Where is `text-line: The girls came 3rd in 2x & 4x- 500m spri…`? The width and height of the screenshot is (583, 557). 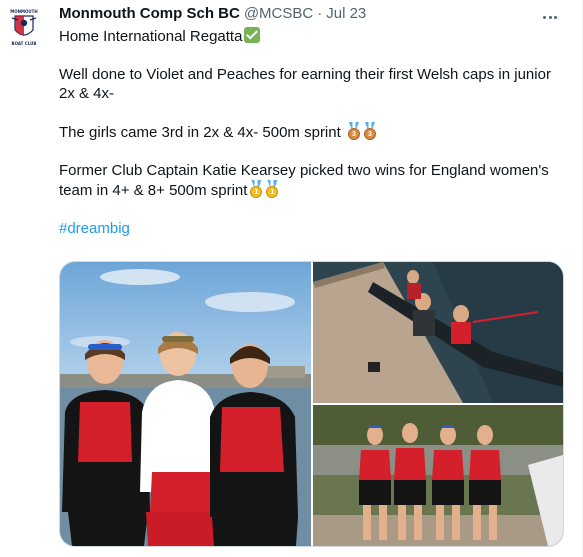
text-line: The girls came 3rd in 2x & 4x- 500m spri… is located at coordinates (311, 132).